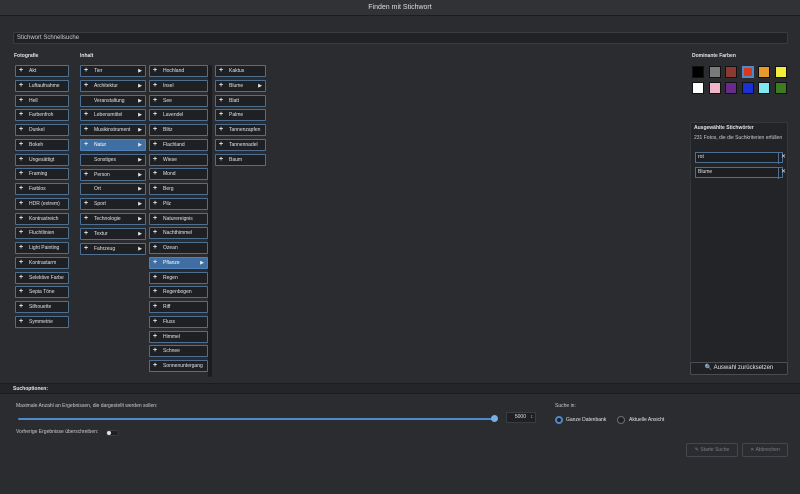 This screenshot has width=800, height=494. What do you see at coordinates (42, 115) in the screenshot?
I see `fotografie-item: + Farbenfroh` at bounding box center [42, 115].